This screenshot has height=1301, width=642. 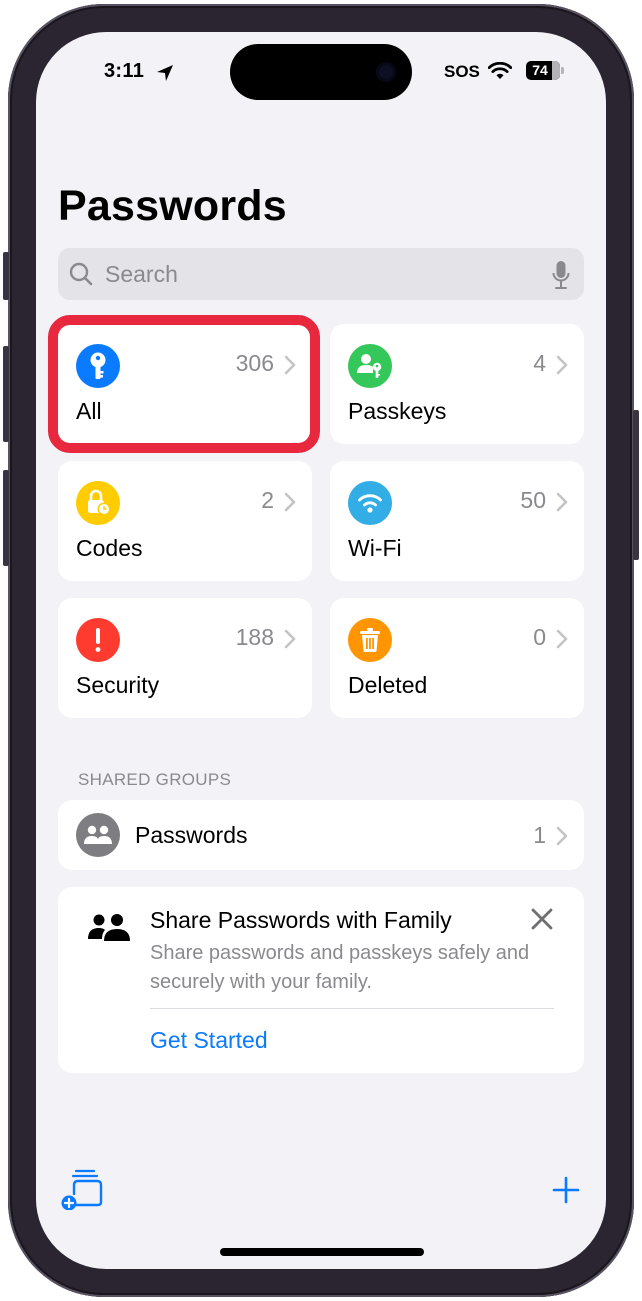 What do you see at coordinates (98, 366) in the screenshot?
I see `key-icon` at bounding box center [98, 366].